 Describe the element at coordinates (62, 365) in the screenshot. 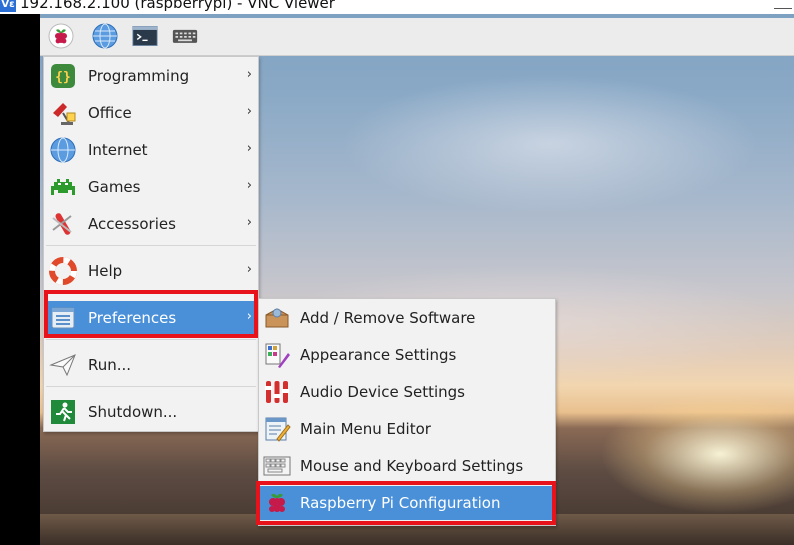

I see `run-icon` at that location.